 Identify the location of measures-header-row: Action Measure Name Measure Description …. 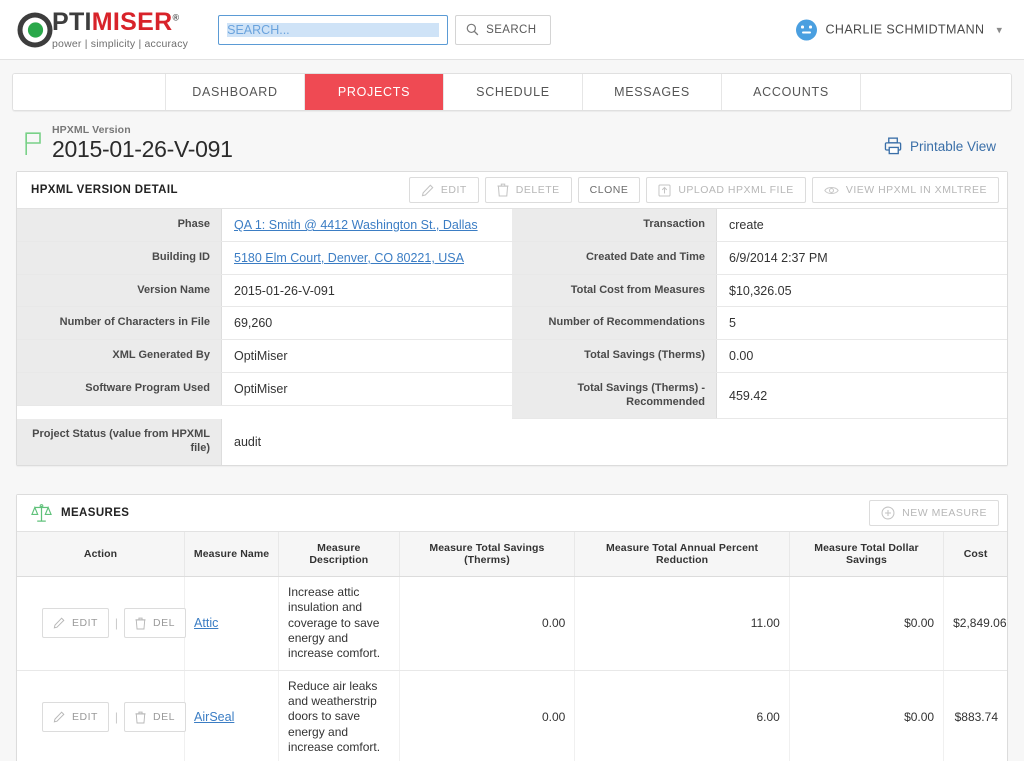
(512, 554).